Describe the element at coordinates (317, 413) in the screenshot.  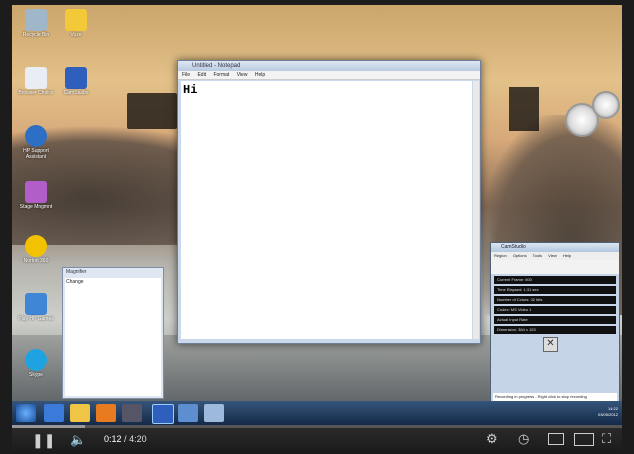
I see `taskbar: 14:22 03/05/2012` at that location.